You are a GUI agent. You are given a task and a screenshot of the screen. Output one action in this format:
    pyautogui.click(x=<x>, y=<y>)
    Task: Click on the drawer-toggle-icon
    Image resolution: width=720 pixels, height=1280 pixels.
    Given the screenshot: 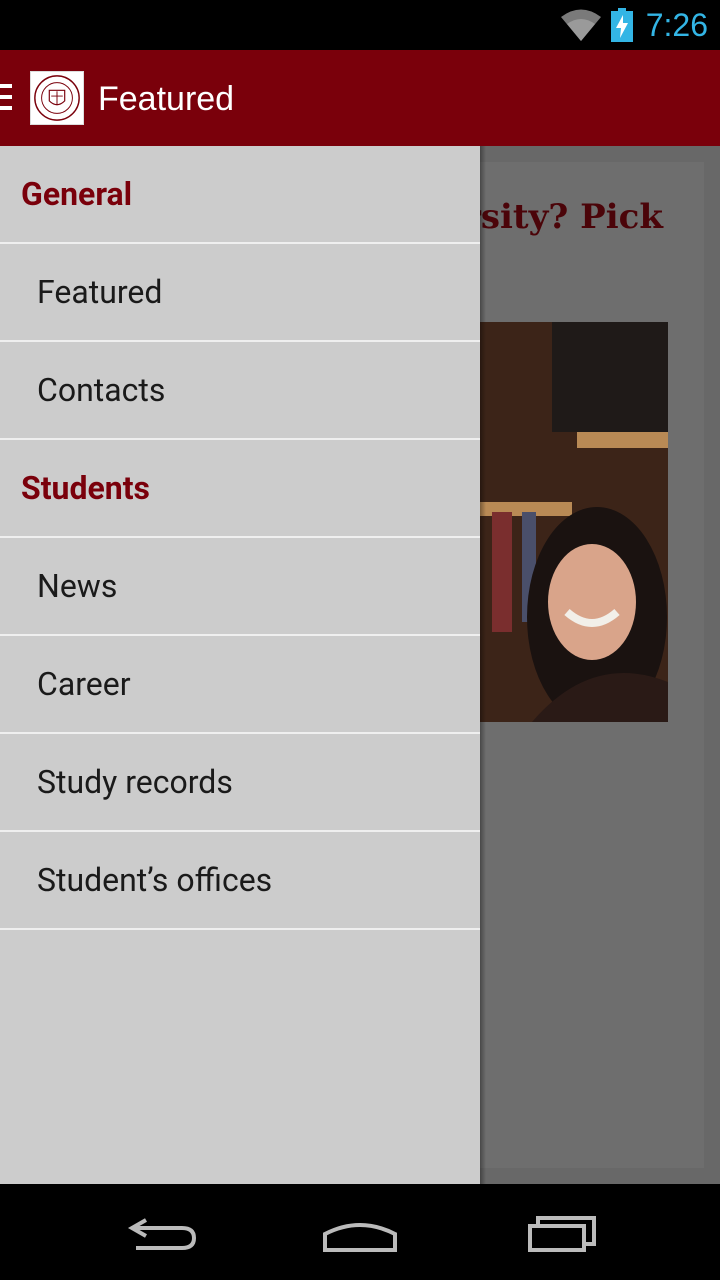 What is the action you would take?
    pyautogui.click(x=6, y=99)
    